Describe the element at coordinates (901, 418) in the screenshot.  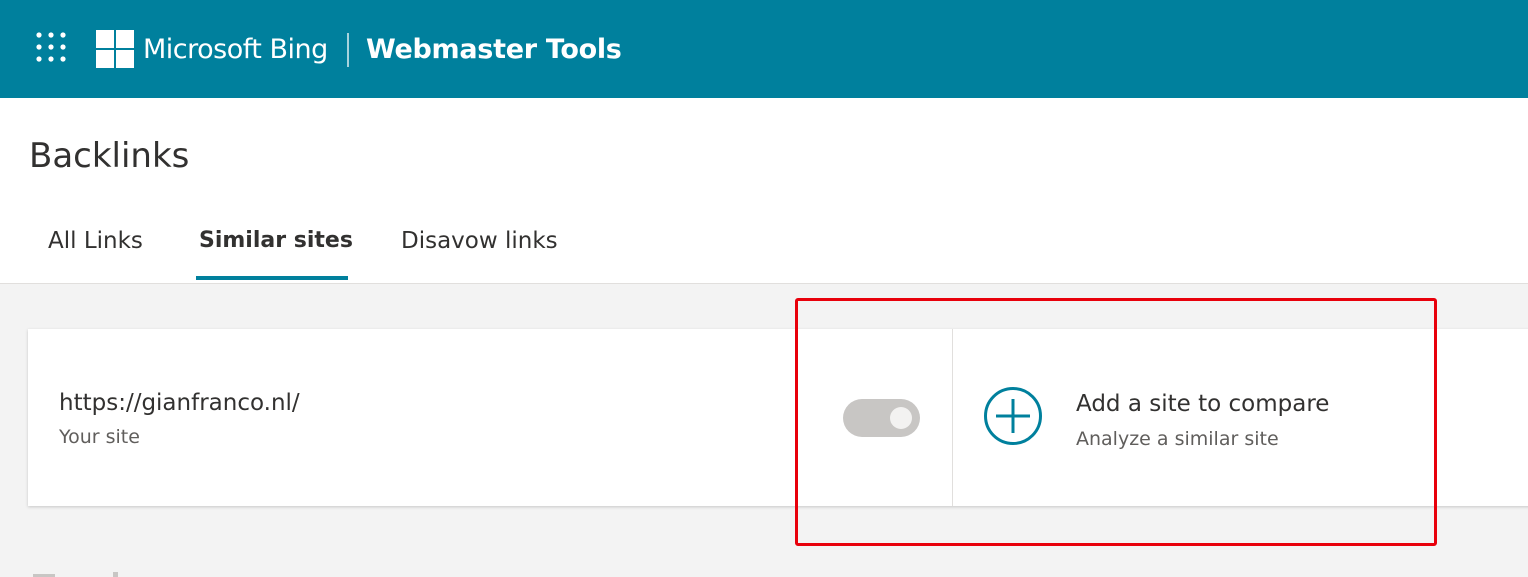
I see `toggle-knob` at that location.